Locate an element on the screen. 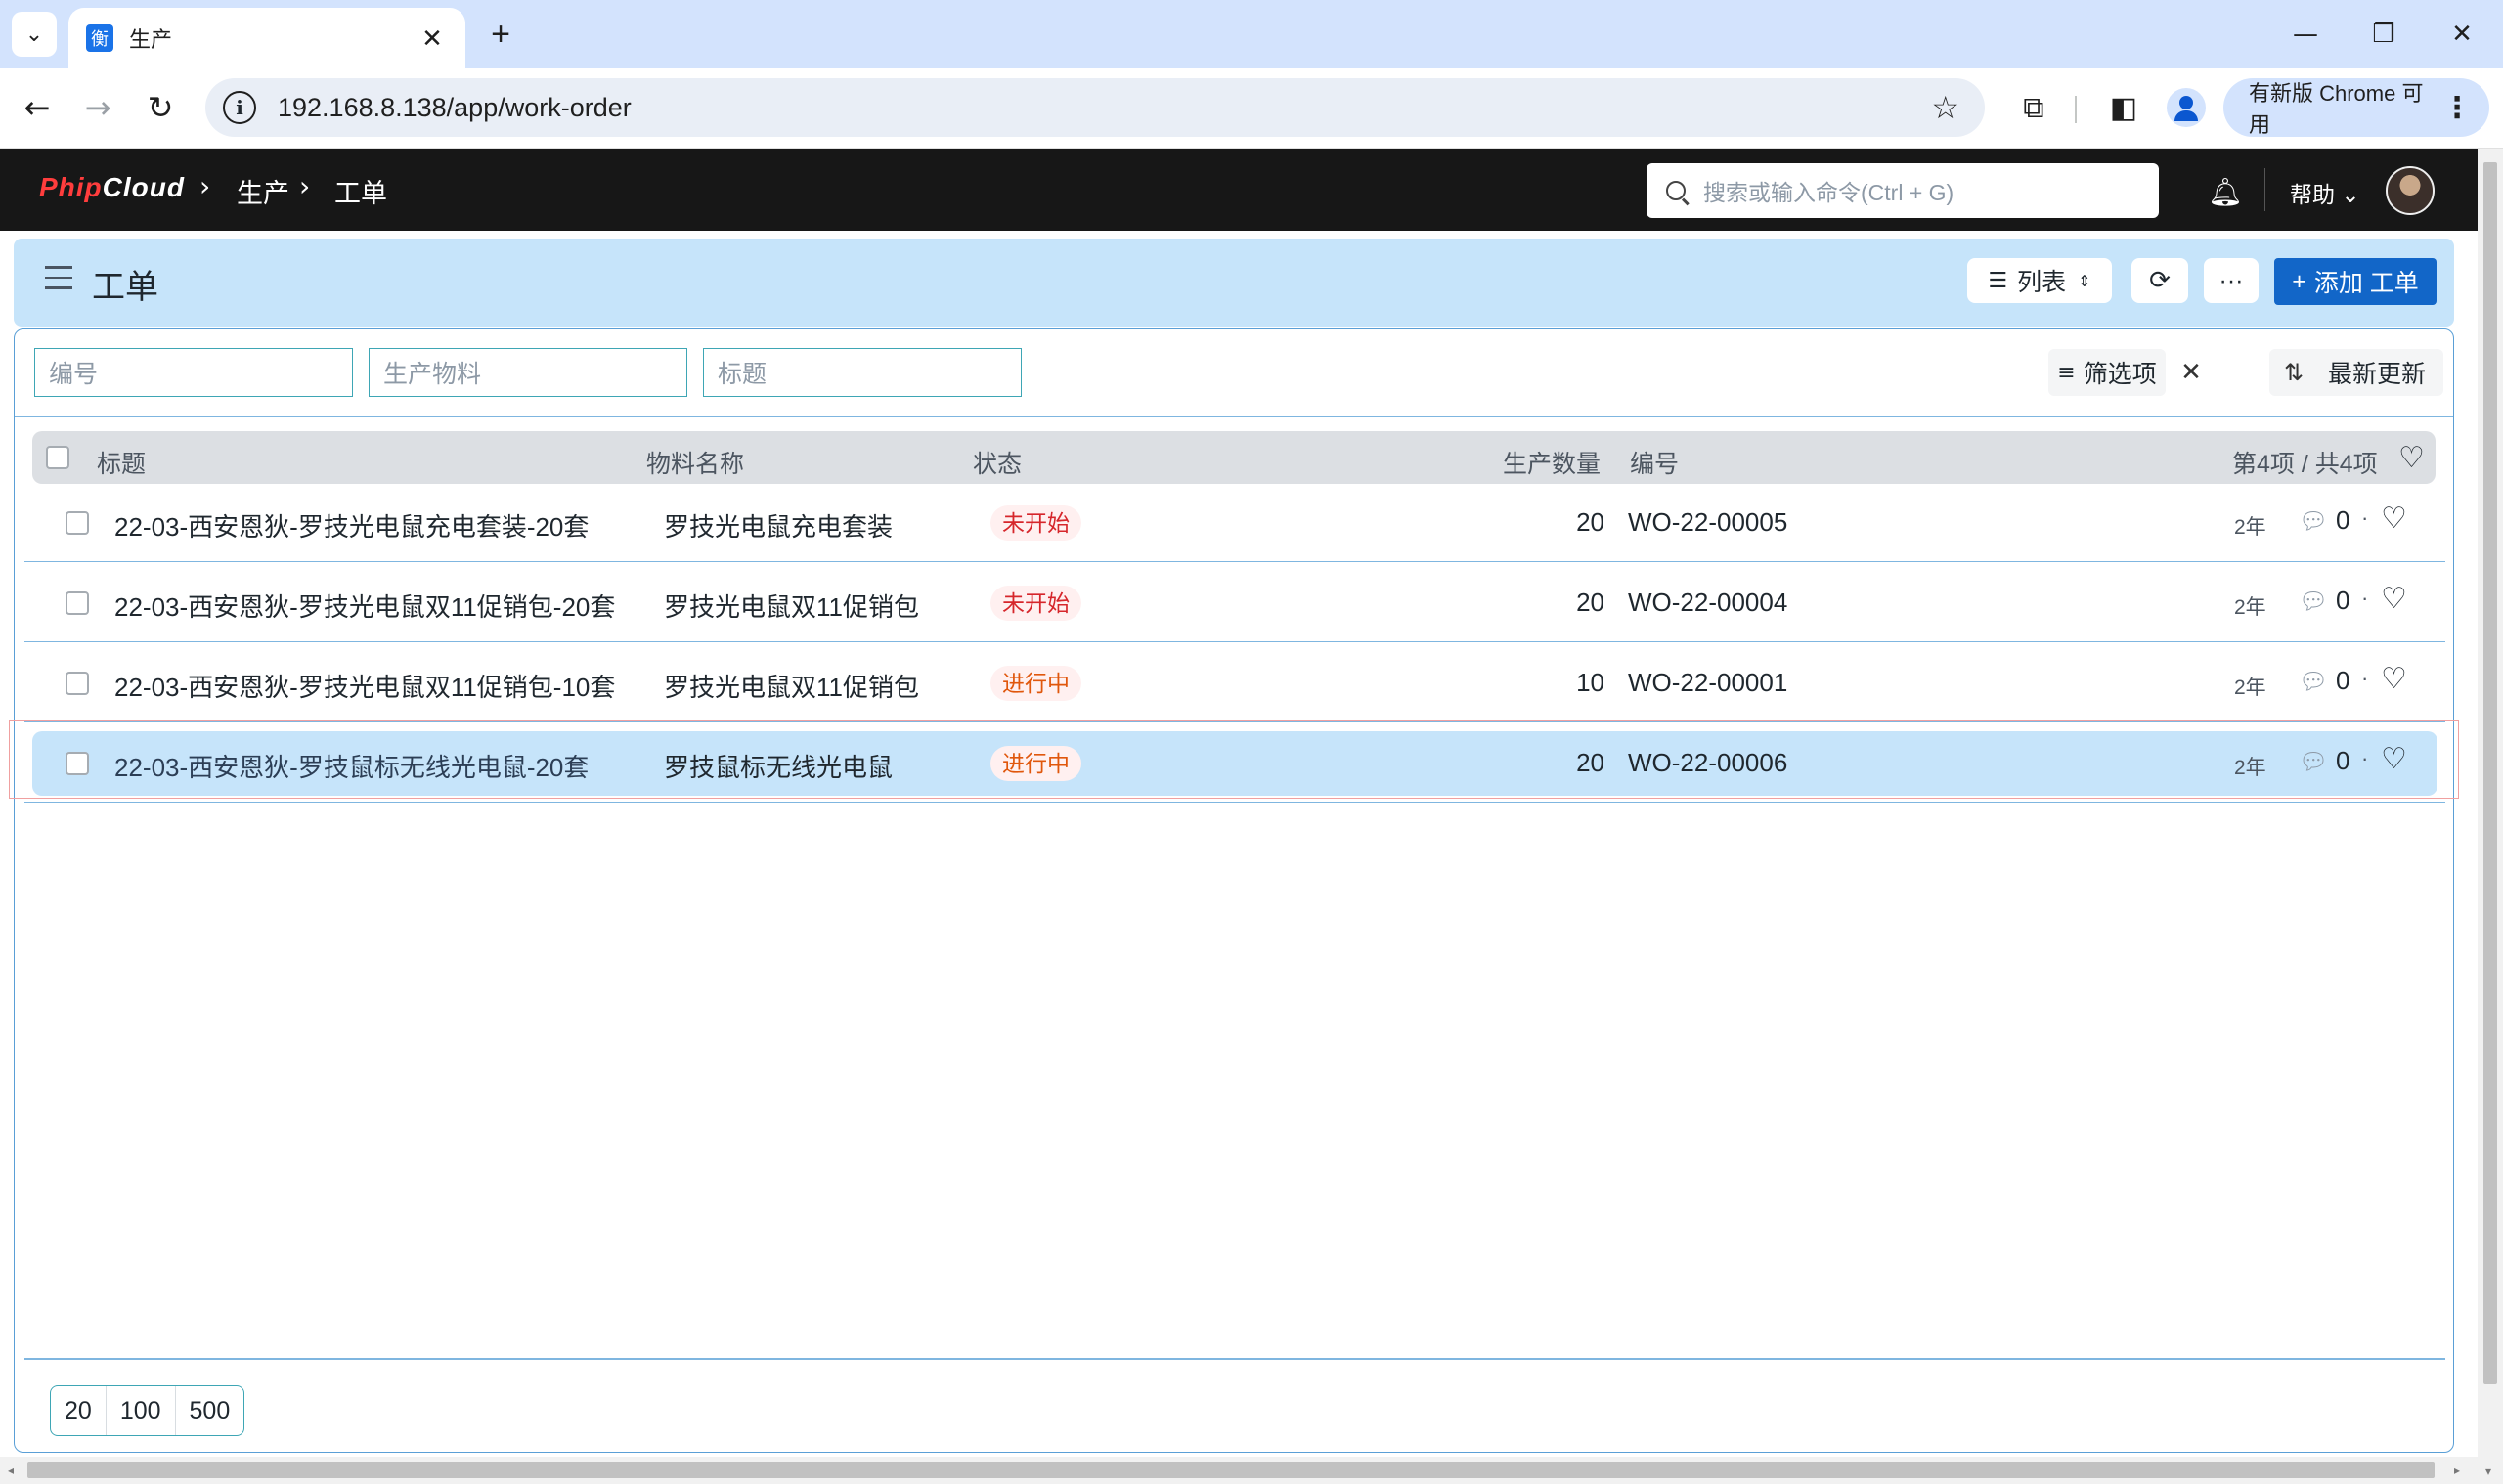  bookmark-star-icon: ☆ is located at coordinates (1945, 107).